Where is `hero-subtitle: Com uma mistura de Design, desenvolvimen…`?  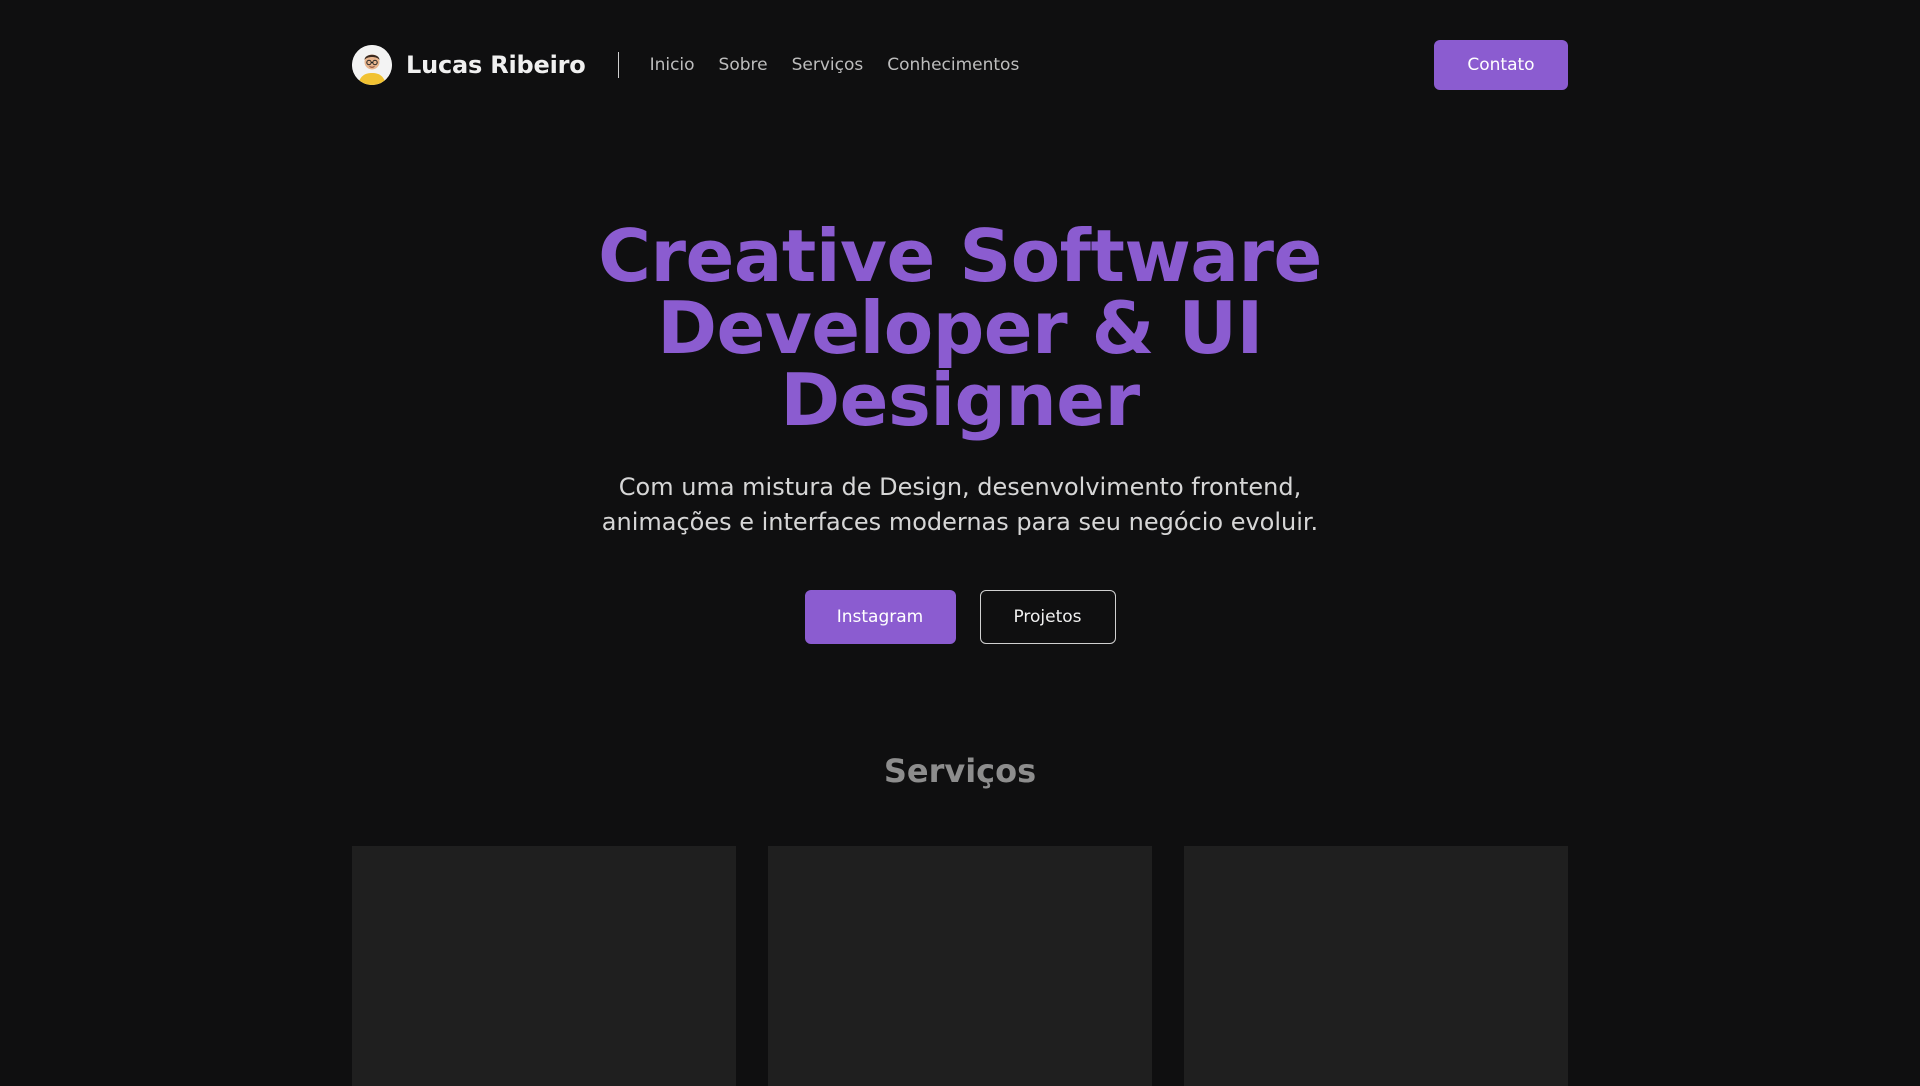 hero-subtitle: Com uma mistura de Design, desenvolvimen… is located at coordinates (960, 504).